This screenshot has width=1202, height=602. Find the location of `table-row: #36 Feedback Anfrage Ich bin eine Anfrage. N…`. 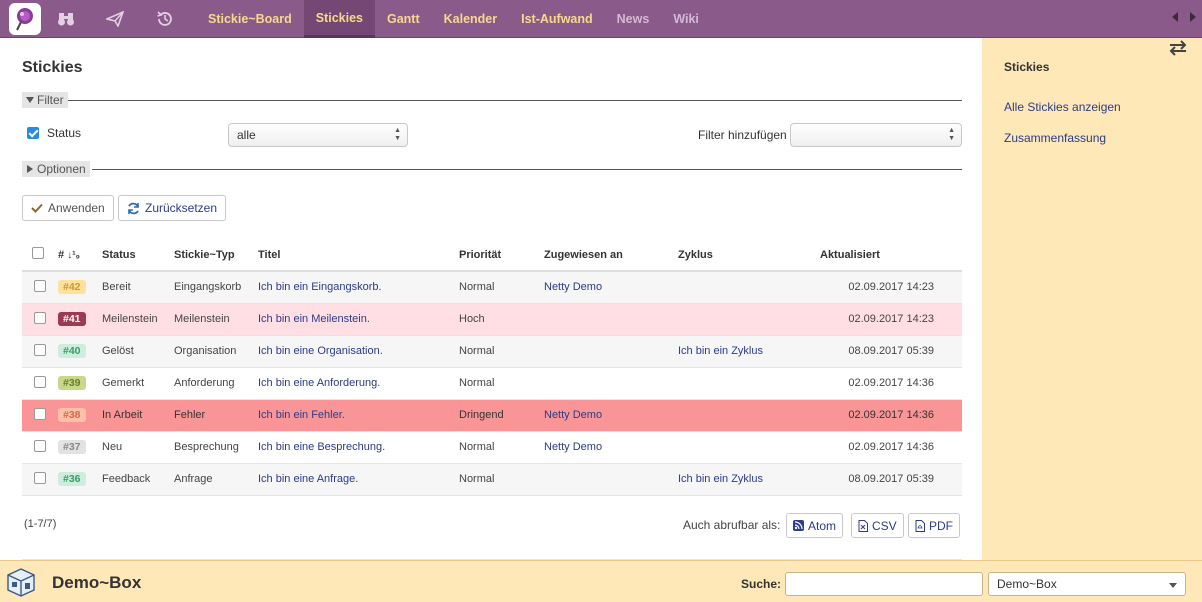

table-row: #36 Feedback Anfrage Ich bin eine Anfrage. N… is located at coordinates (492, 479).